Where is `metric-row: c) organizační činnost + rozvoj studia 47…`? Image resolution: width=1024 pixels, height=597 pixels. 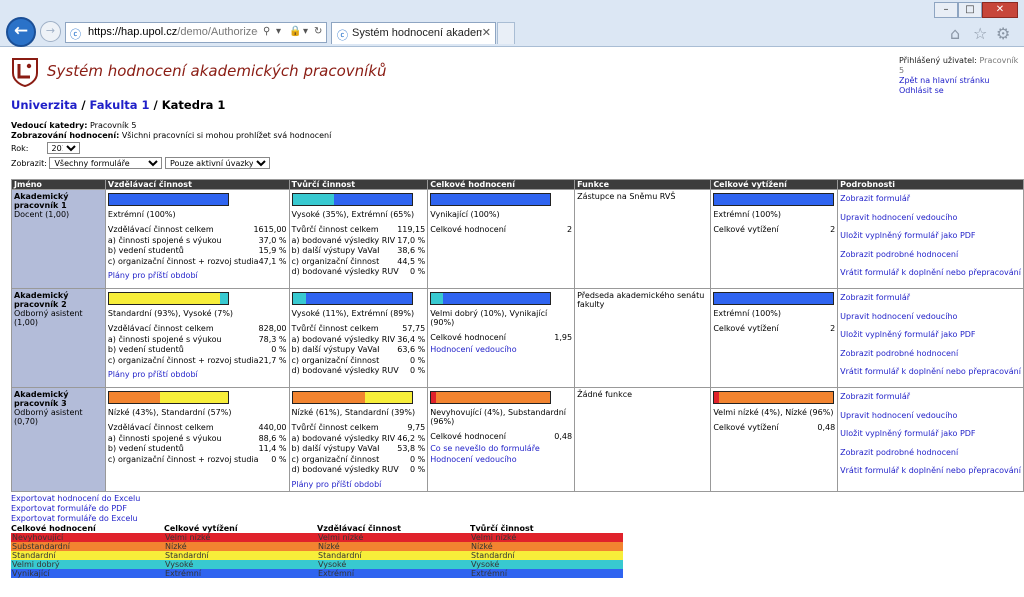
metric-row: c) organizační činnost + rozvoj studia 47… is located at coordinates (197, 262).